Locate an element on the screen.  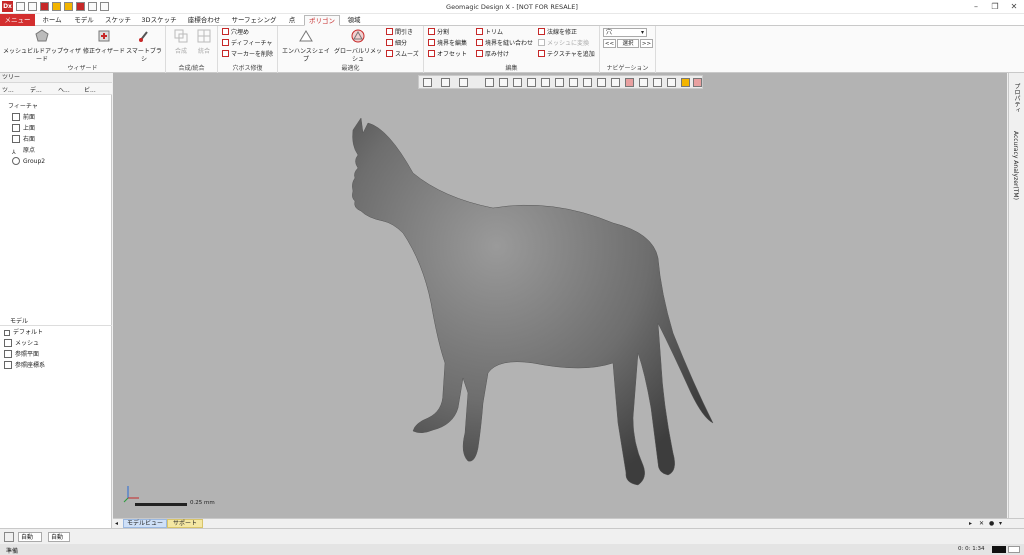
select-extend-icon is located at coordinates (685, 82).